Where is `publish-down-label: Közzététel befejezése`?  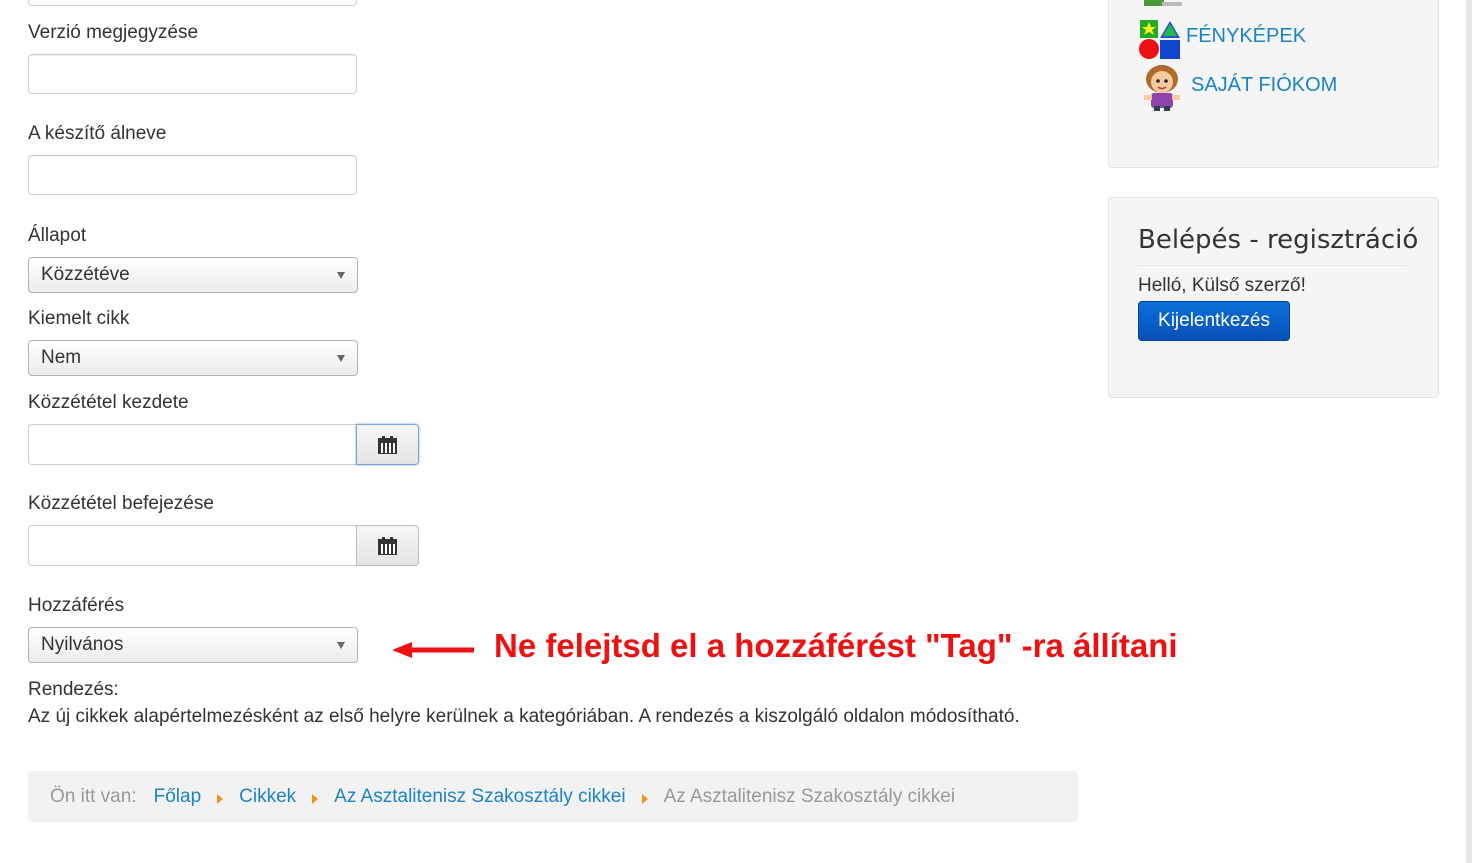 publish-down-label: Közzététel befejezése is located at coordinates (121, 503).